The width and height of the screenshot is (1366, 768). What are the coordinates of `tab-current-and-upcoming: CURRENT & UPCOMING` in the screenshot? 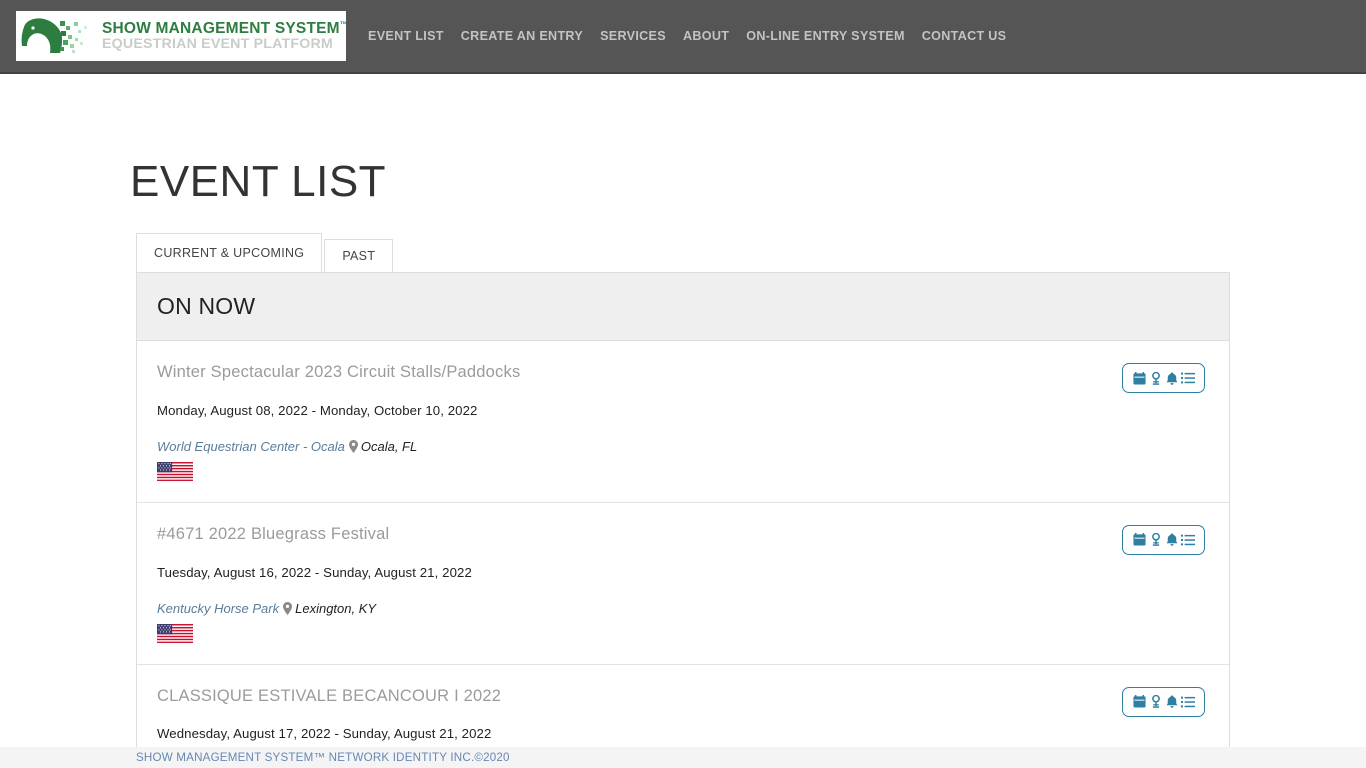 It's located at (229, 252).